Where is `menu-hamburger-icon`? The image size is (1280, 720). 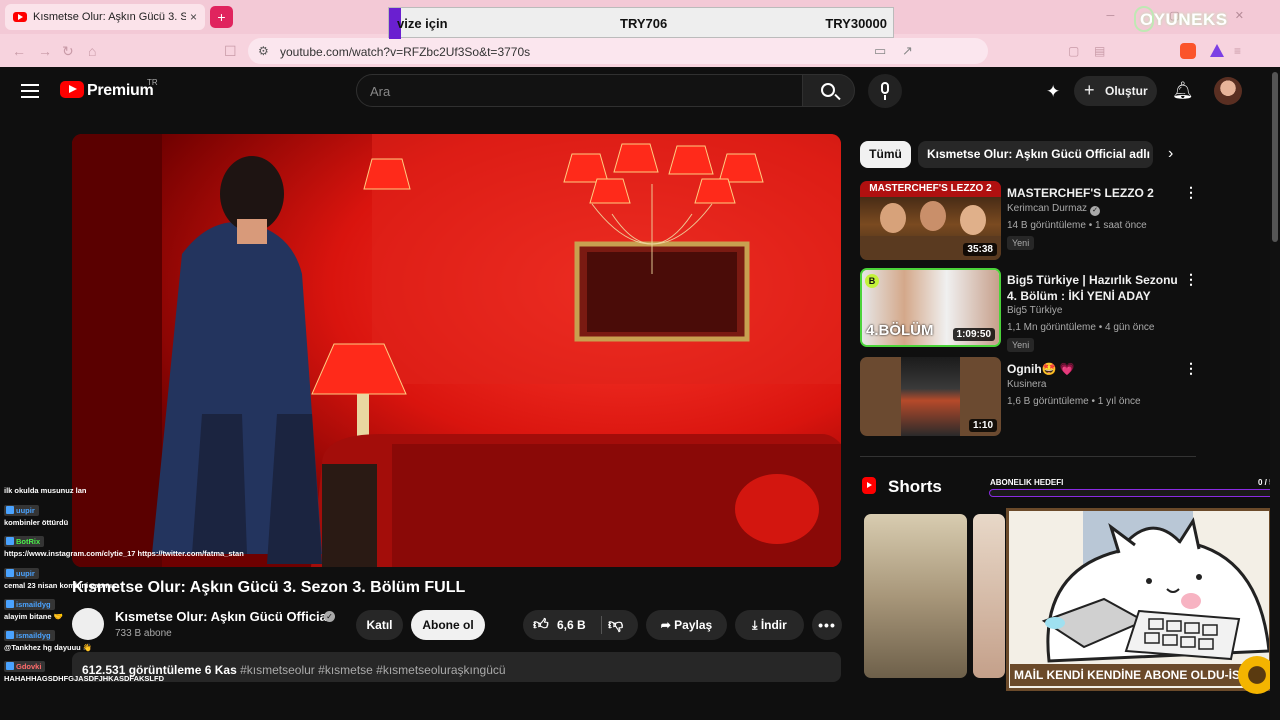
menu-hamburger-icon is located at coordinates (30, 91).